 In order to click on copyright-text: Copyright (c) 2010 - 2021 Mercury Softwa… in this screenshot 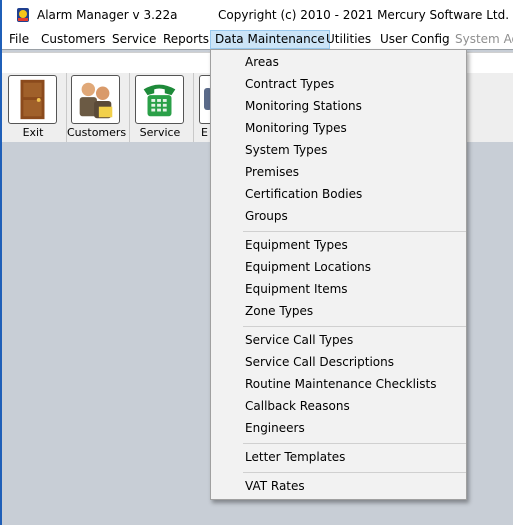, I will do `click(364, 15)`.